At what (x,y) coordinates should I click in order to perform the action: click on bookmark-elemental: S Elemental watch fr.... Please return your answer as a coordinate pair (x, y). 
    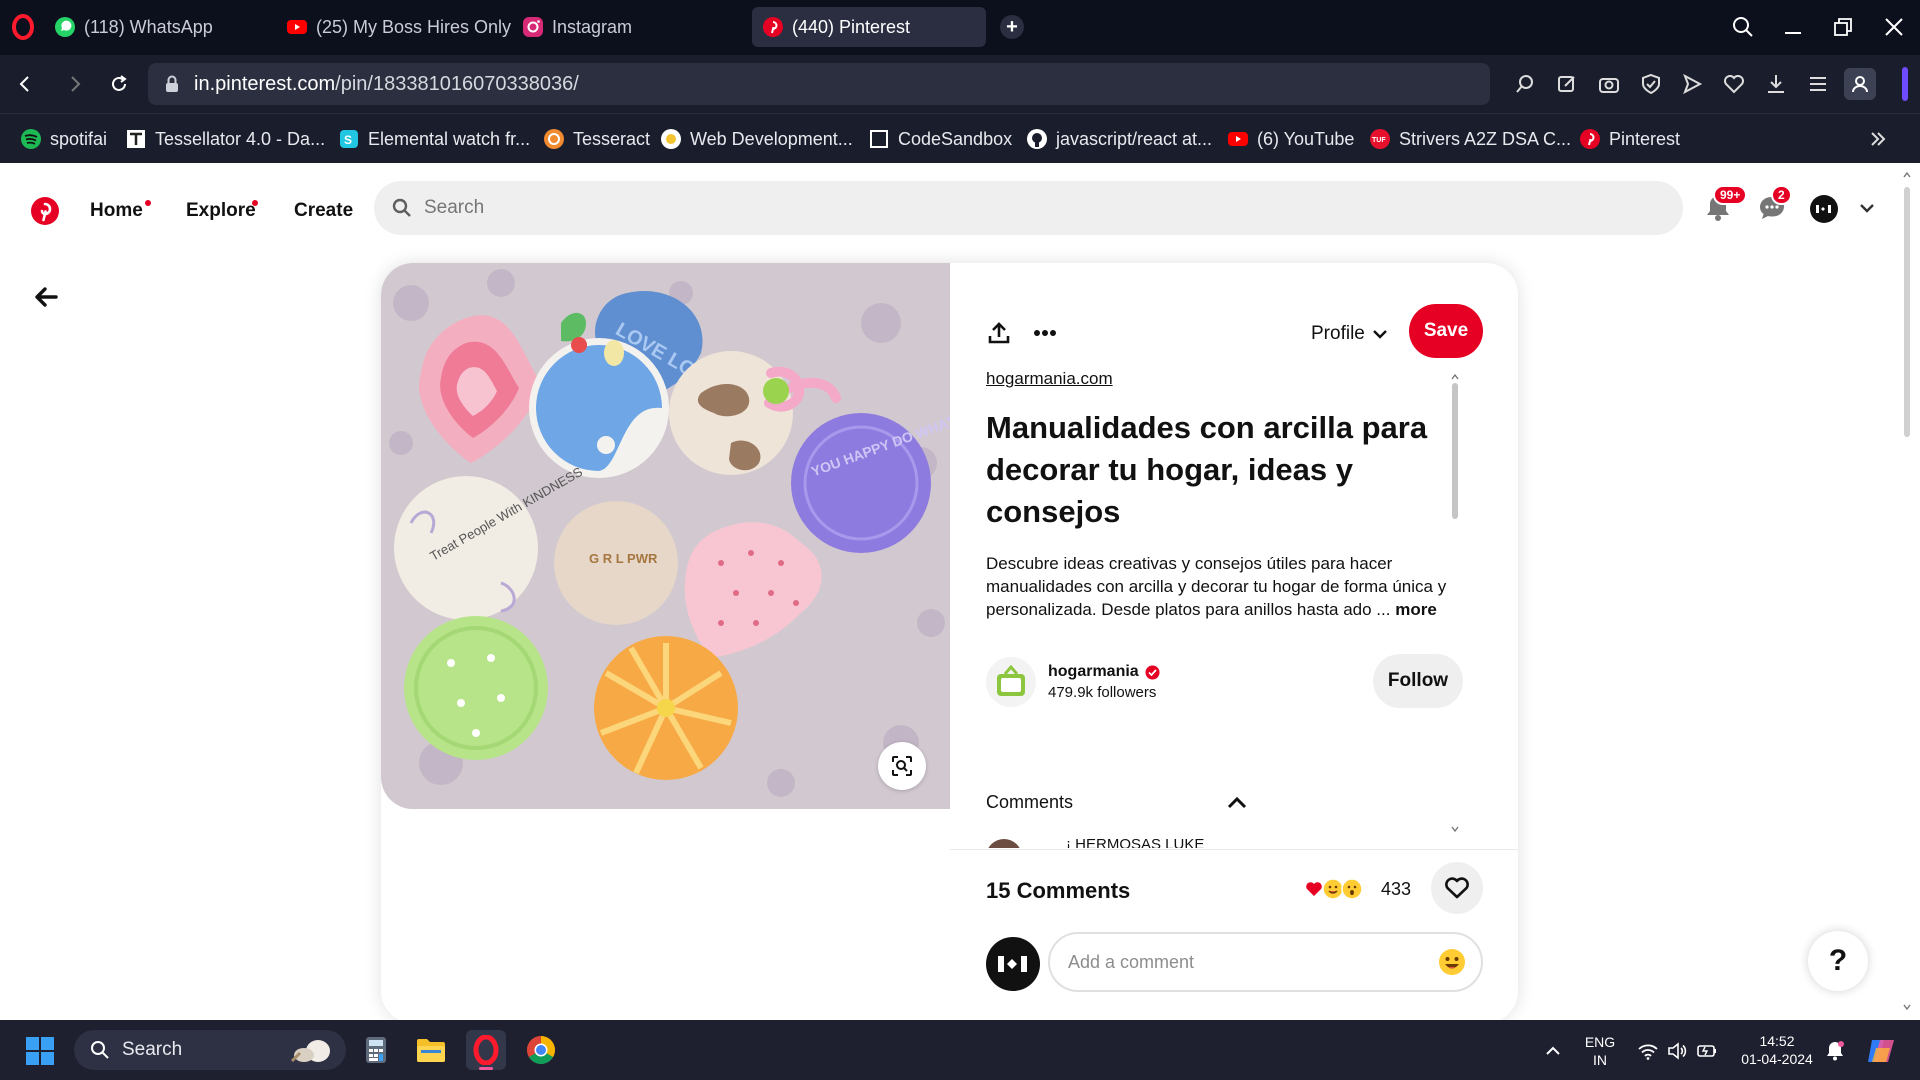
    Looking at the image, I should click on (434, 139).